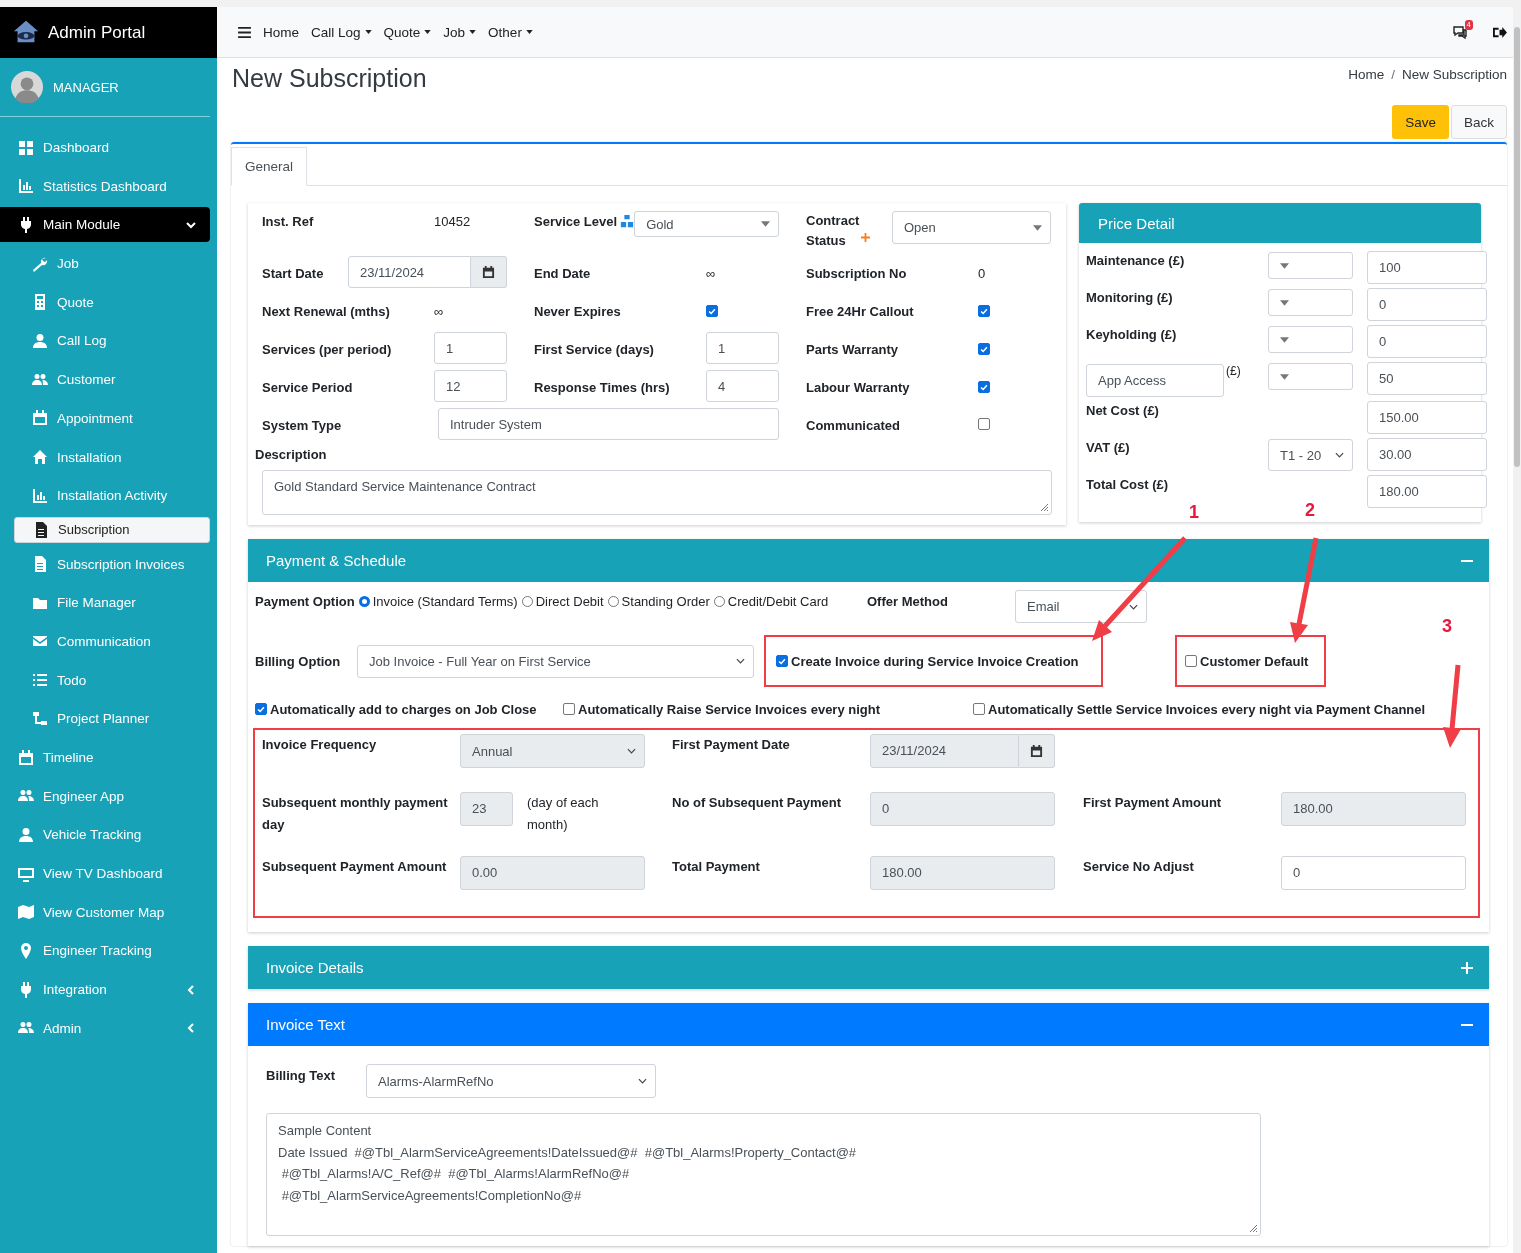  What do you see at coordinates (510, 32) in the screenshot?
I see `nav-link: Other` at bounding box center [510, 32].